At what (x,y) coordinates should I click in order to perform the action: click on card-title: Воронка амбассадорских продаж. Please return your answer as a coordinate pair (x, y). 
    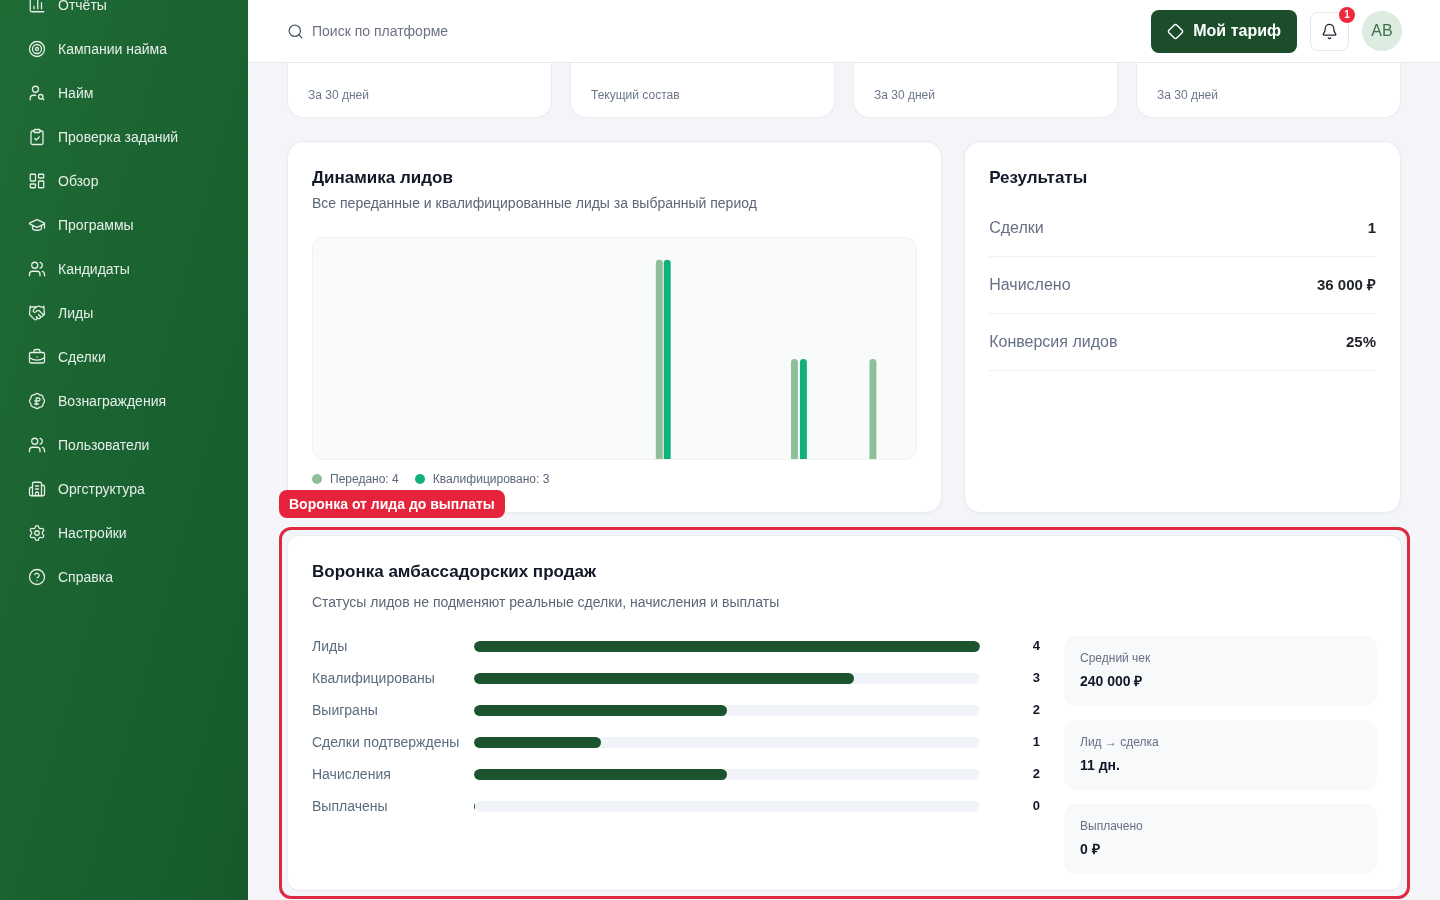
    Looking at the image, I should click on (454, 572).